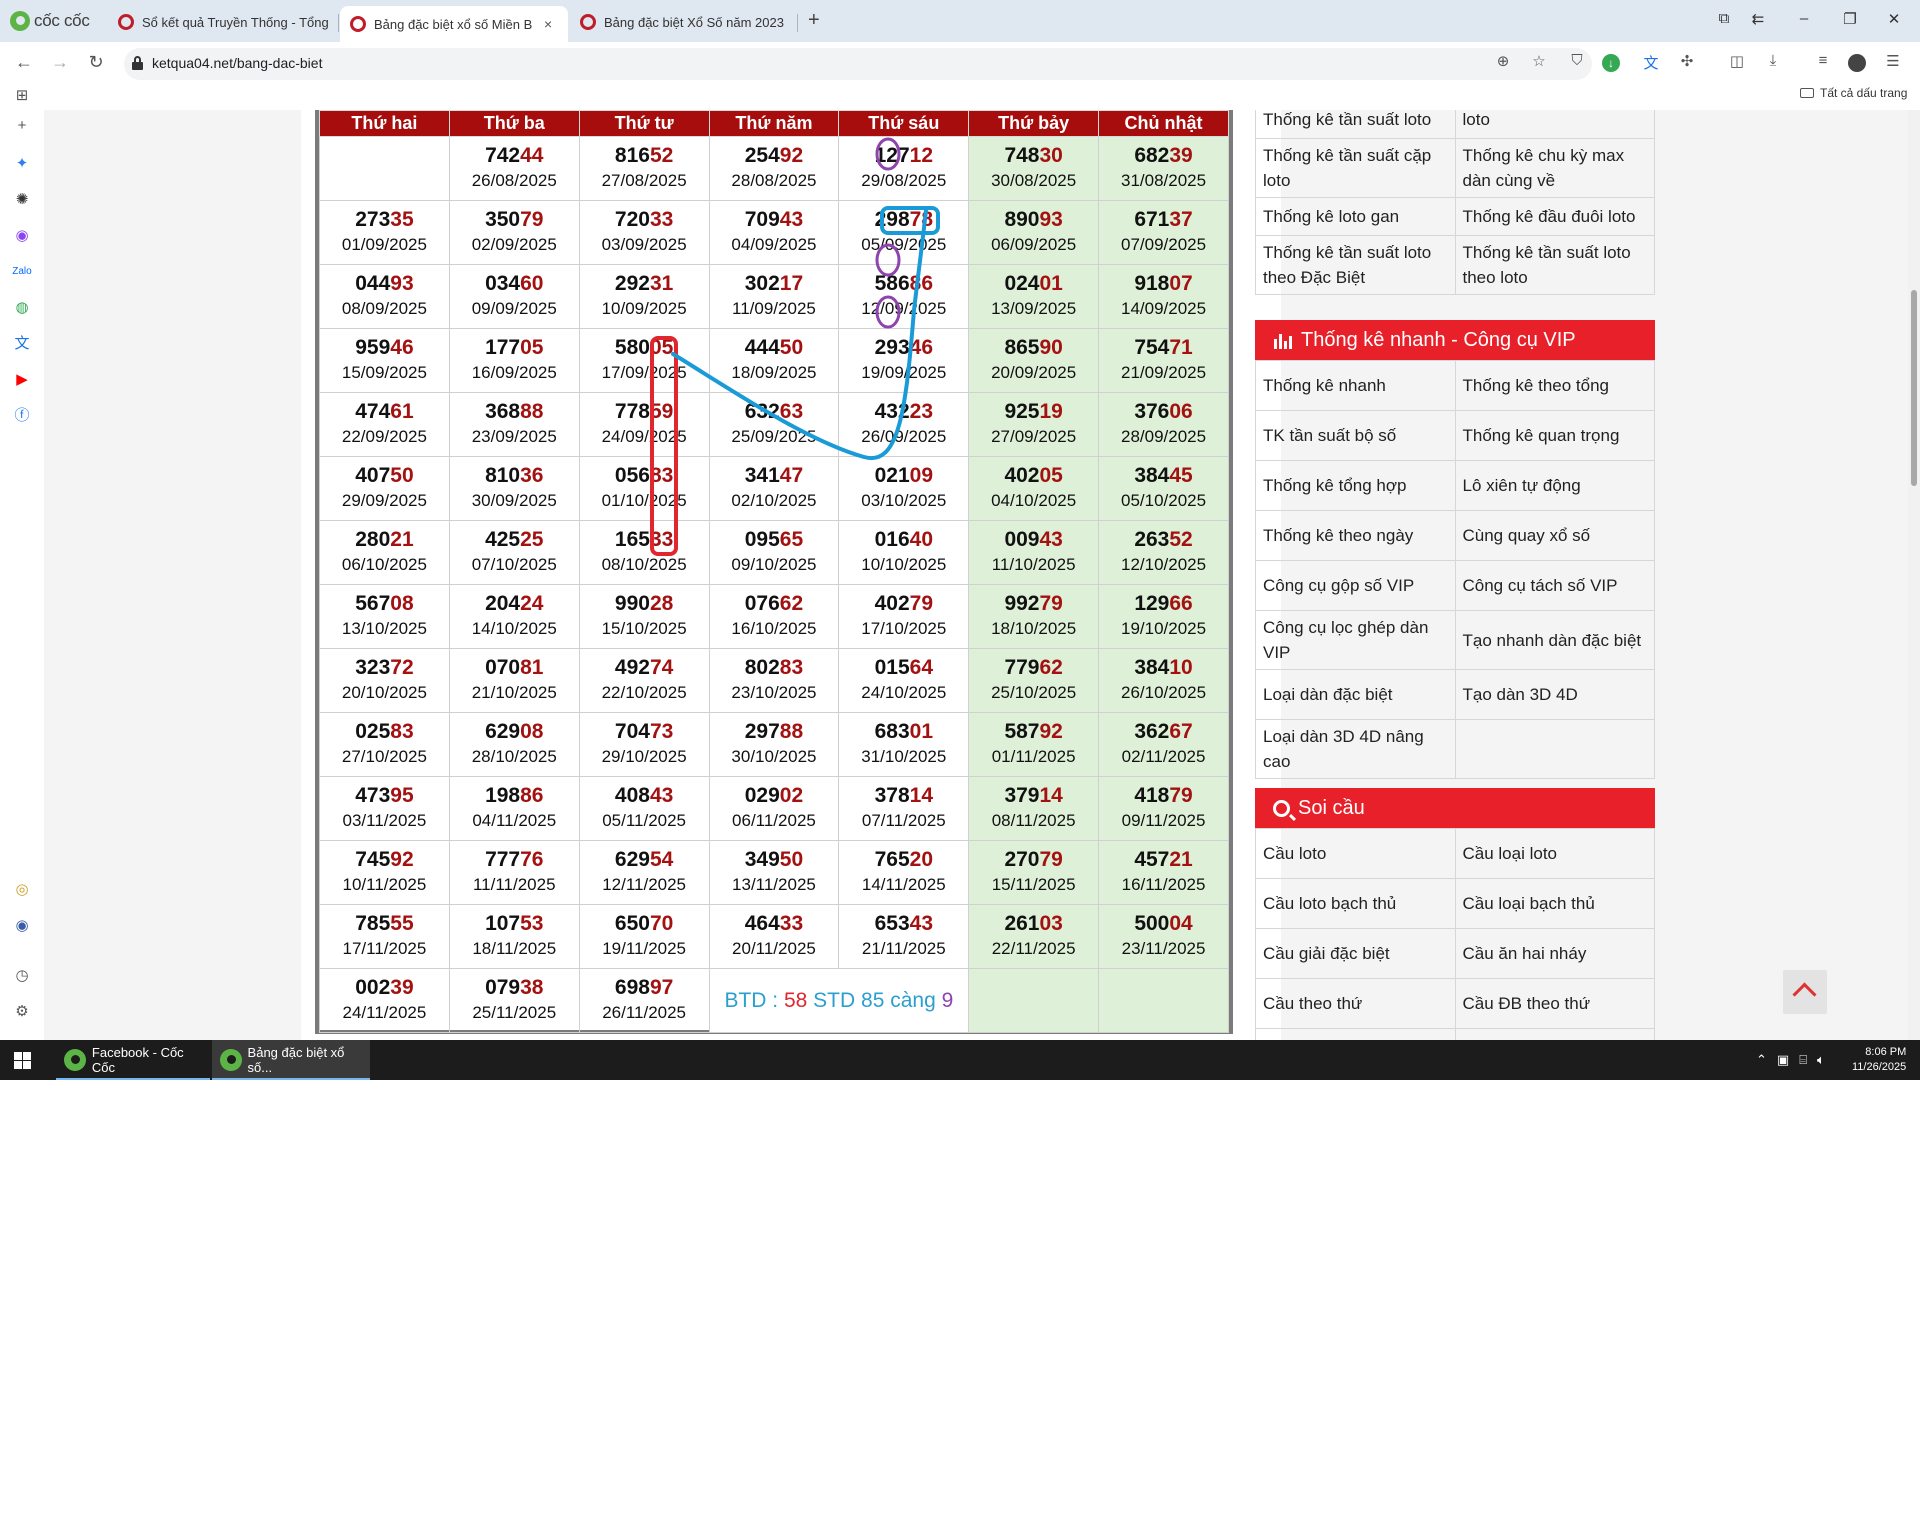 The height and width of the screenshot is (1536, 1920). Describe the element at coordinates (1051, 219) in the screenshot. I see `number-tail: 93` at that location.